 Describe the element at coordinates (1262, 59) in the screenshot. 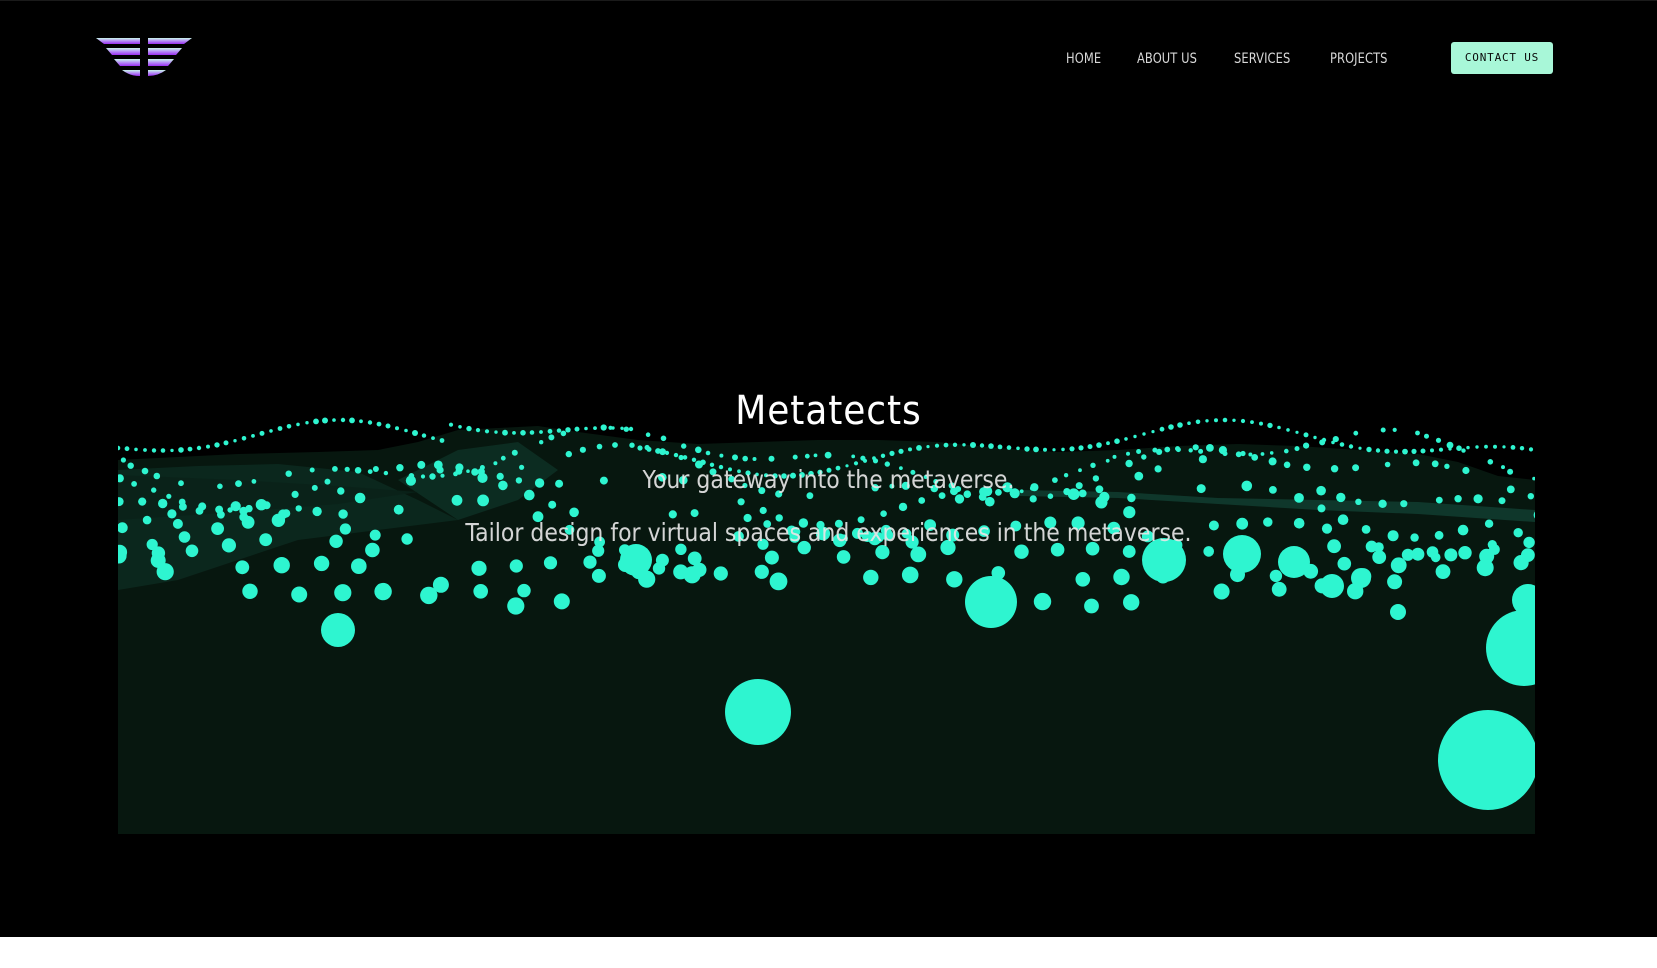

I see `nav-services: SERVICES` at that location.